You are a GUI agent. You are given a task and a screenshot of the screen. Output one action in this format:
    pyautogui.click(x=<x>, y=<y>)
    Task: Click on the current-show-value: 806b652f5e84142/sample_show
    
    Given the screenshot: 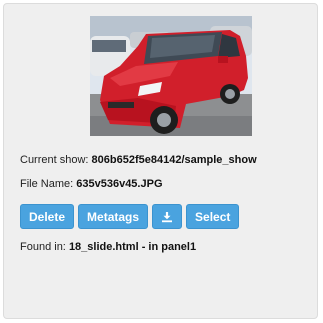 What is the action you would take?
    pyautogui.click(x=174, y=160)
    